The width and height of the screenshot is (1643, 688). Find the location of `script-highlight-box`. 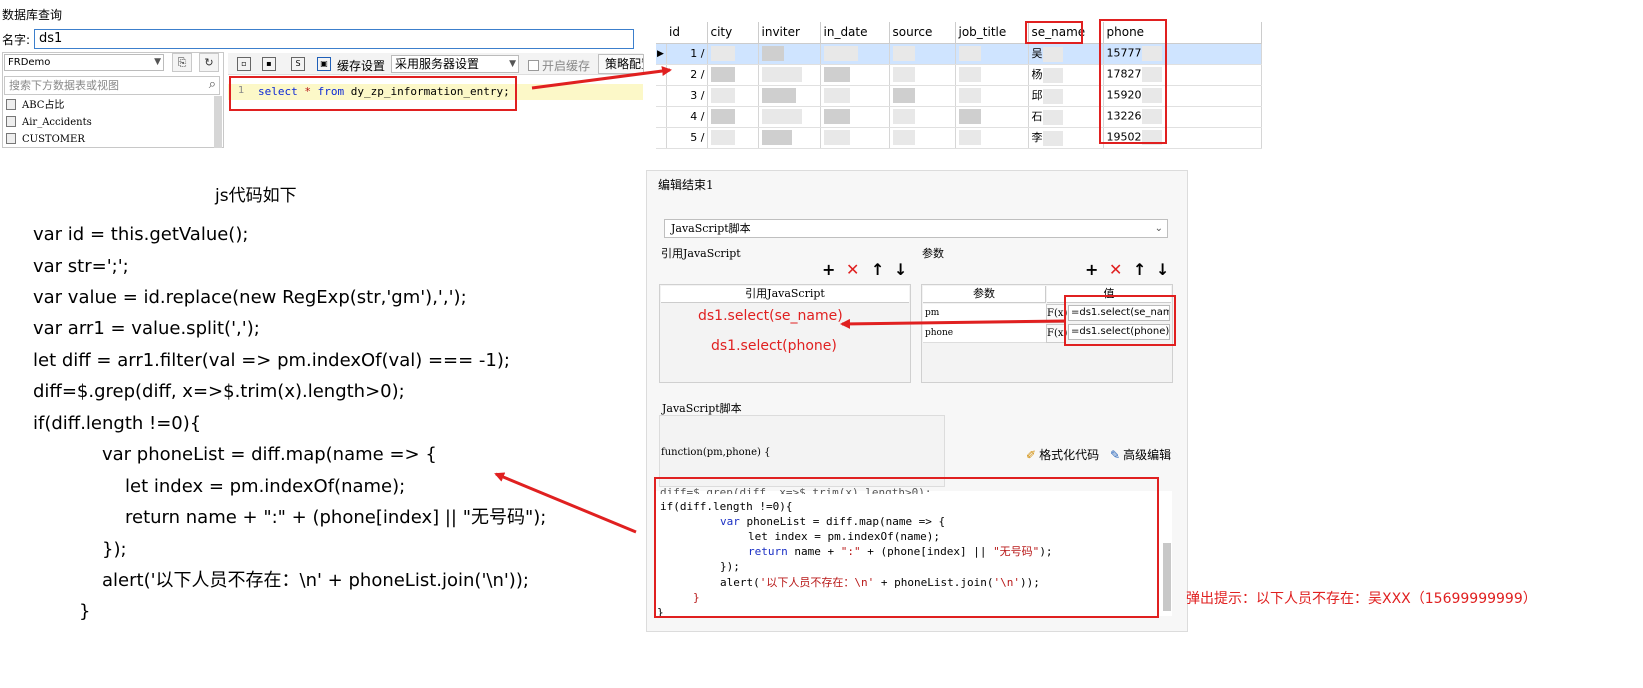

script-highlight-box is located at coordinates (906, 547).